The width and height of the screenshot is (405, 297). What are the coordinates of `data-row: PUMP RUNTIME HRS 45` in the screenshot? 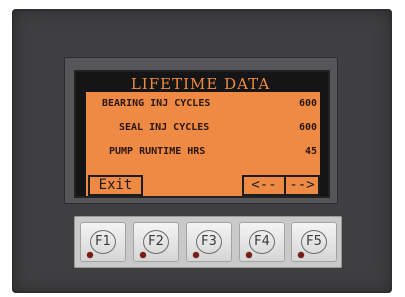 It's located at (203, 152).